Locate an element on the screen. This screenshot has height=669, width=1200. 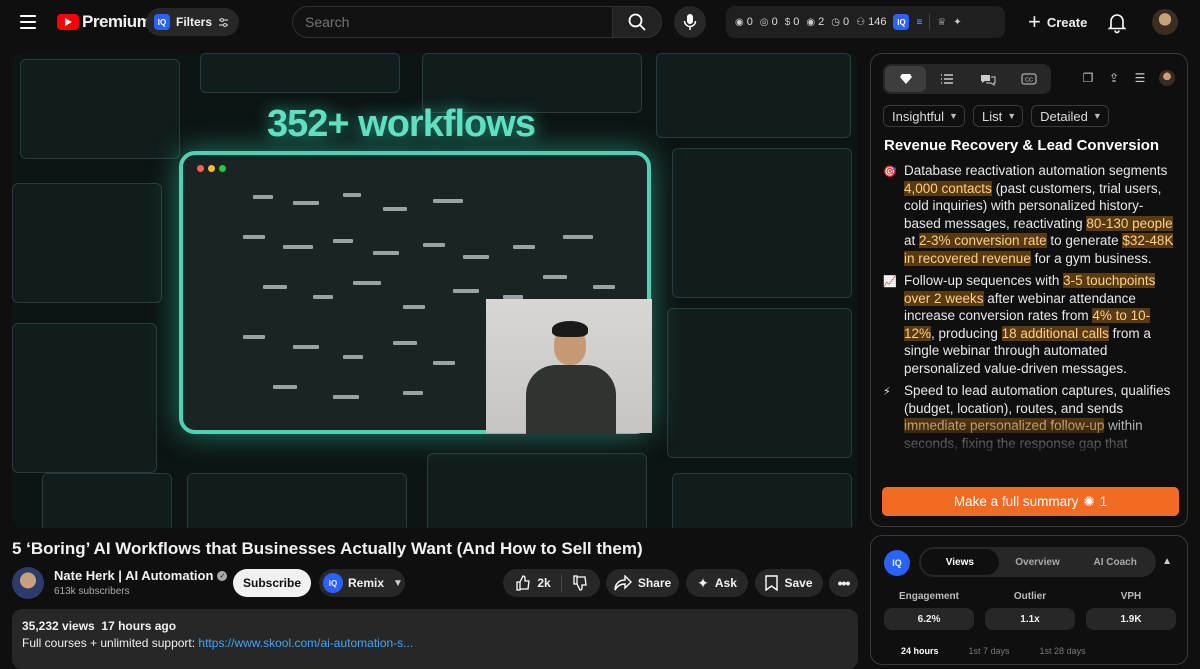
metric-outlier: Outlier 1.1x is located at coordinates (1030, 610).